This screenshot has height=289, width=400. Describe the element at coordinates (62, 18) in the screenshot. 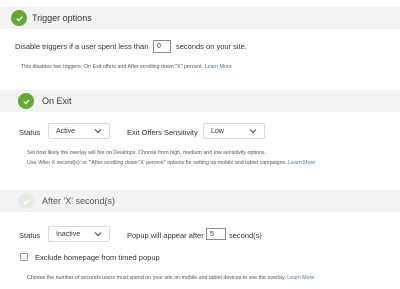

I see `trigger-options-title: Trigger options` at that location.